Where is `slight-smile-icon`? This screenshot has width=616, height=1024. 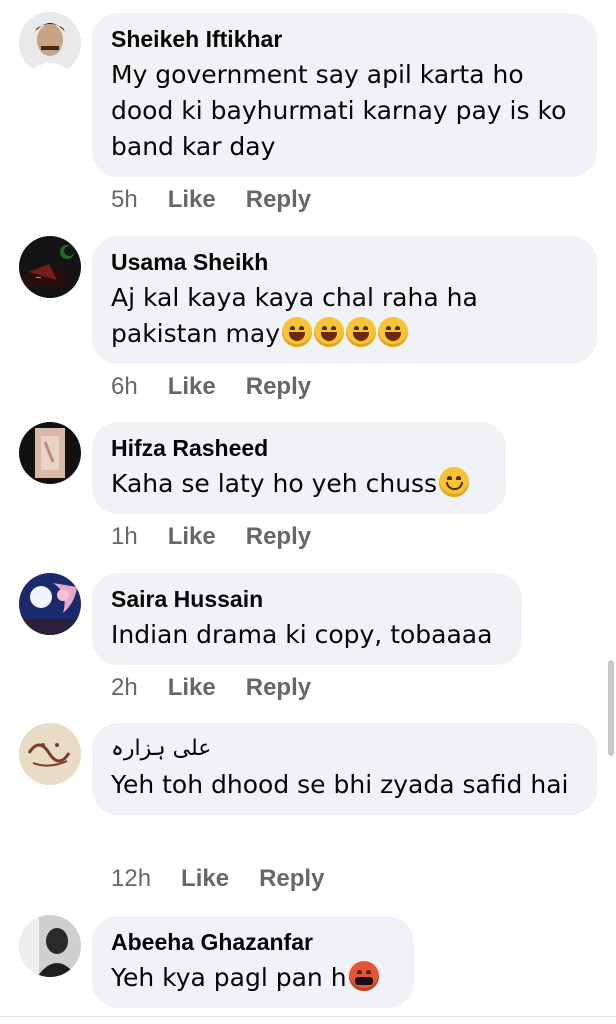 slight-smile-icon is located at coordinates (454, 482).